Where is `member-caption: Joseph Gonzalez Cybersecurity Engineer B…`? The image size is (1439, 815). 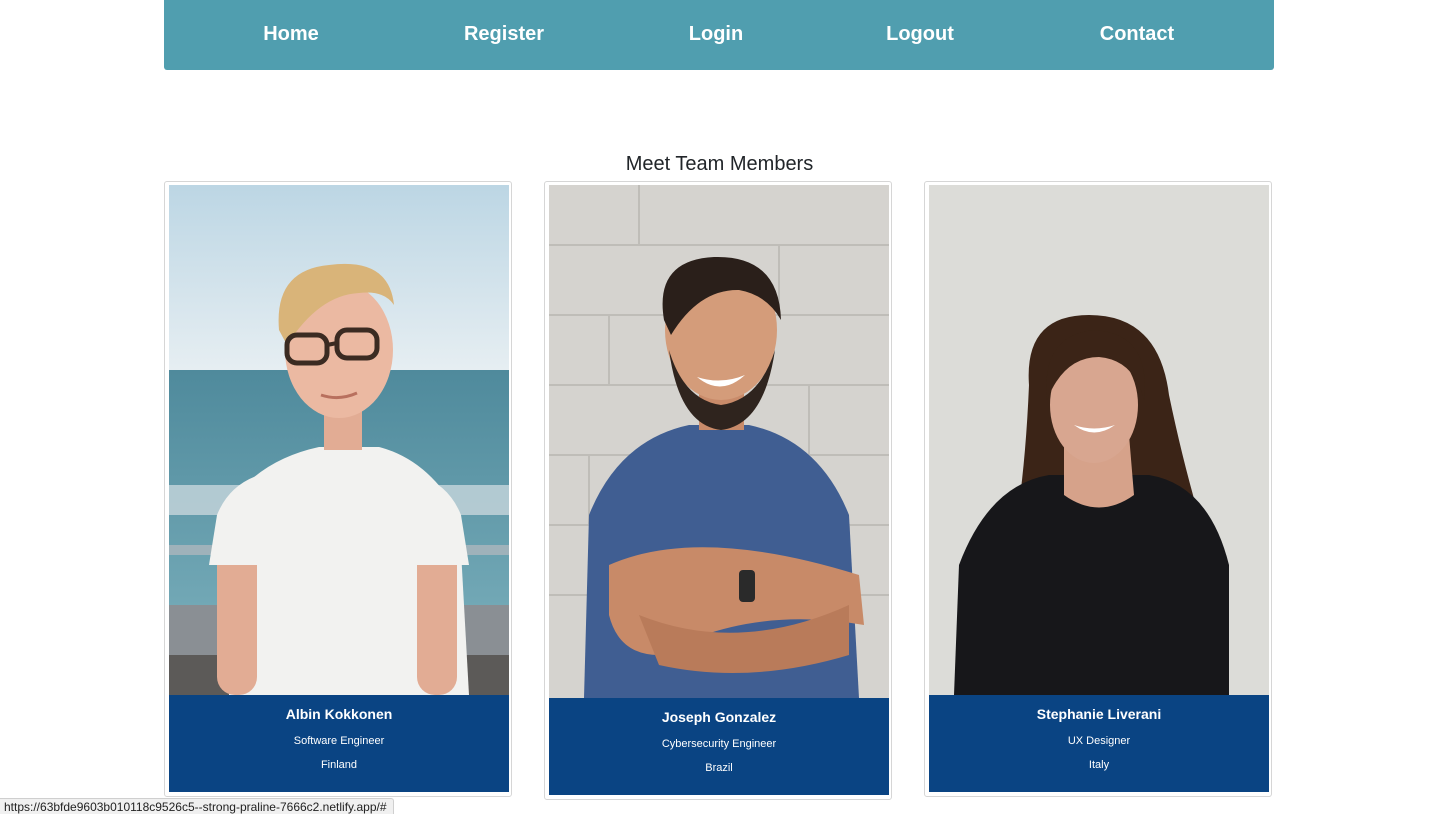 member-caption: Joseph Gonzalez Cybersecurity Engineer B… is located at coordinates (719, 746).